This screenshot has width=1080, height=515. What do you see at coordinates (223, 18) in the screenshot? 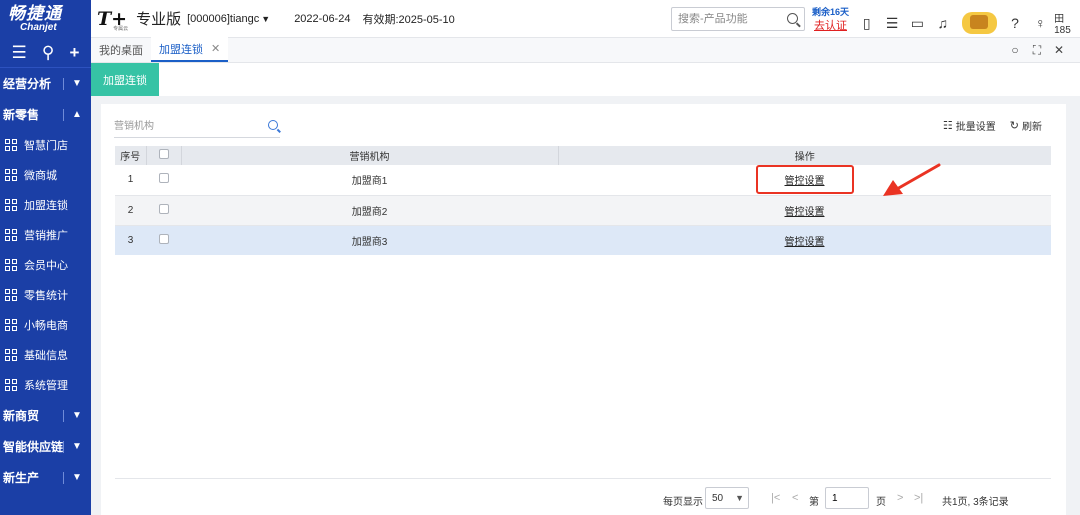
I see `account-label: [000006]tiangc` at bounding box center [223, 18].